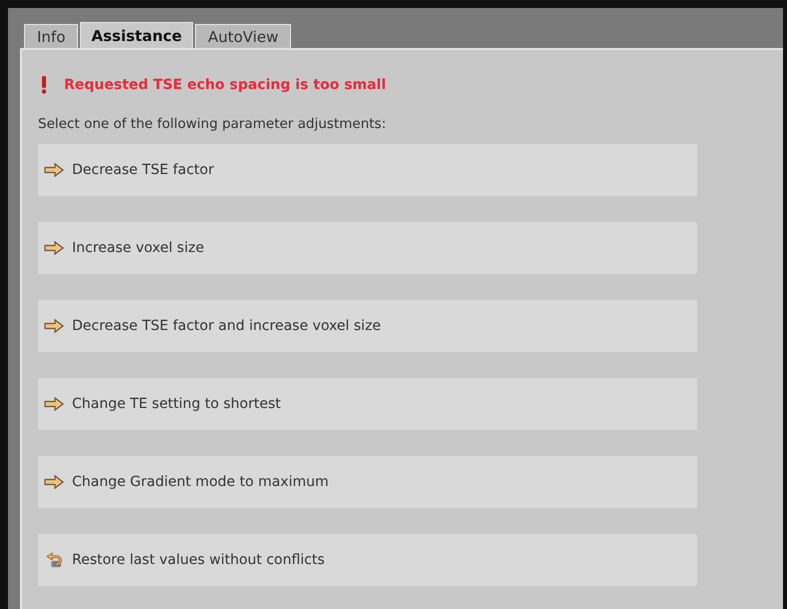 Image resolution: width=787 pixels, height=609 pixels. What do you see at coordinates (367, 248) in the screenshot?
I see `adjustment-option: Increase voxel size` at bounding box center [367, 248].